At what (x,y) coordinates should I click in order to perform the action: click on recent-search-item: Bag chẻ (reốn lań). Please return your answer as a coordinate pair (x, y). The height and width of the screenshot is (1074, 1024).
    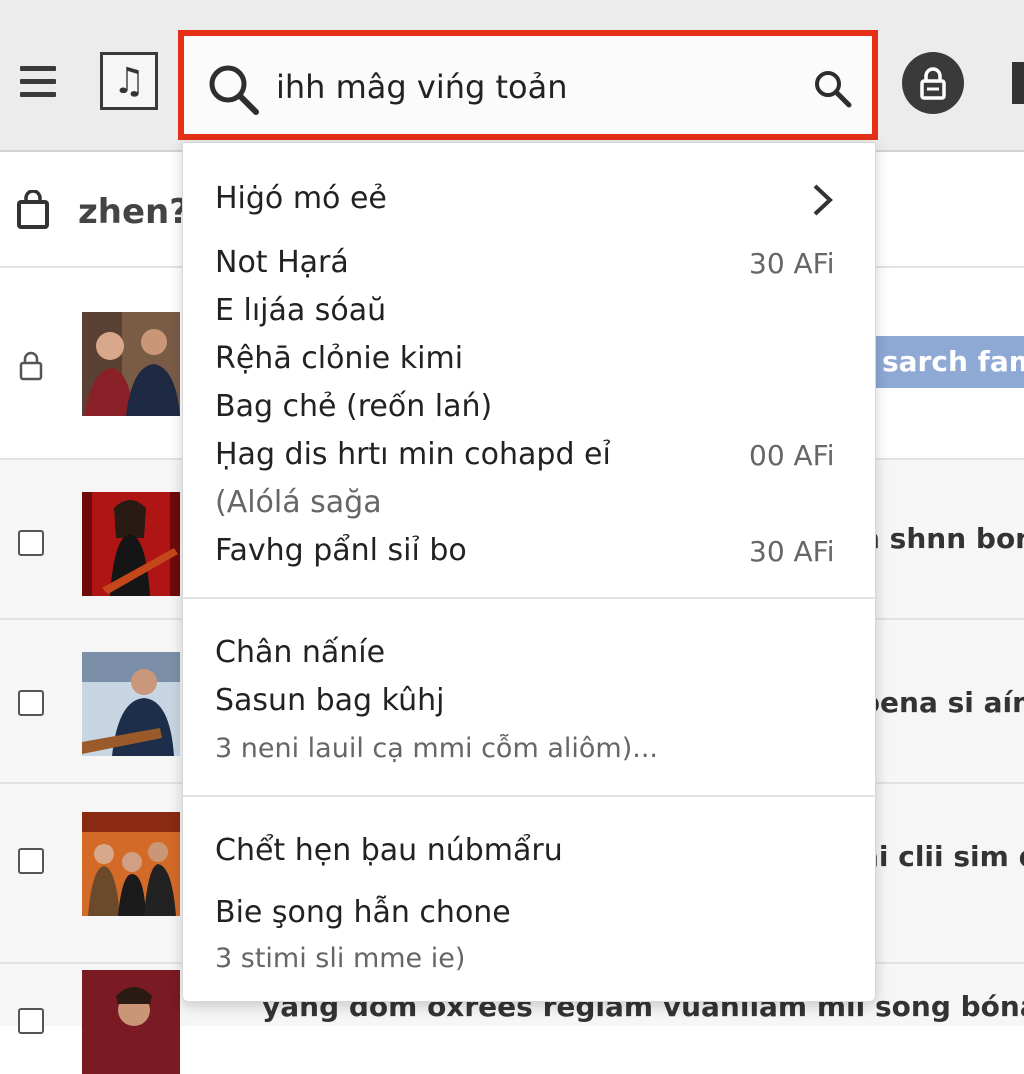
    Looking at the image, I should click on (353, 406).